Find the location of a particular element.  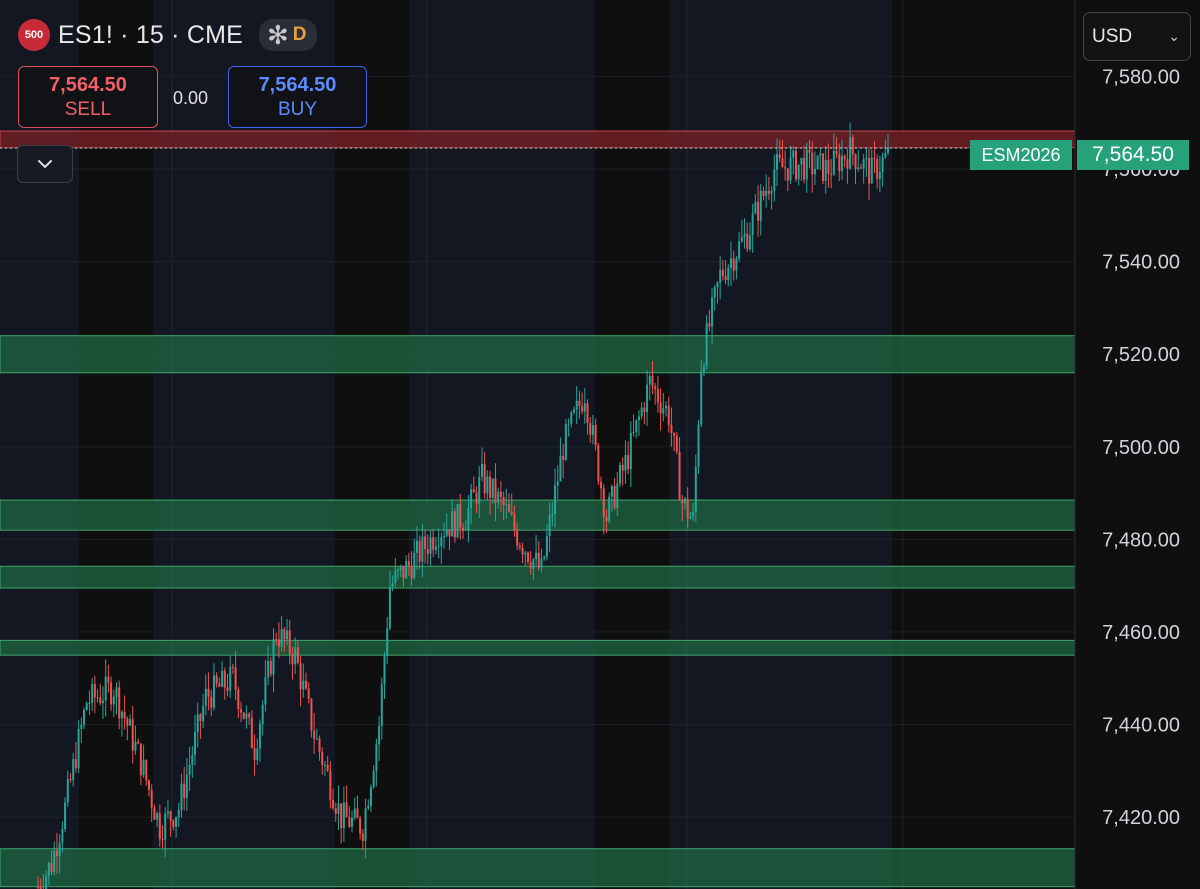

symbol-title: ES1! · 15 · CME is located at coordinates (150, 35).